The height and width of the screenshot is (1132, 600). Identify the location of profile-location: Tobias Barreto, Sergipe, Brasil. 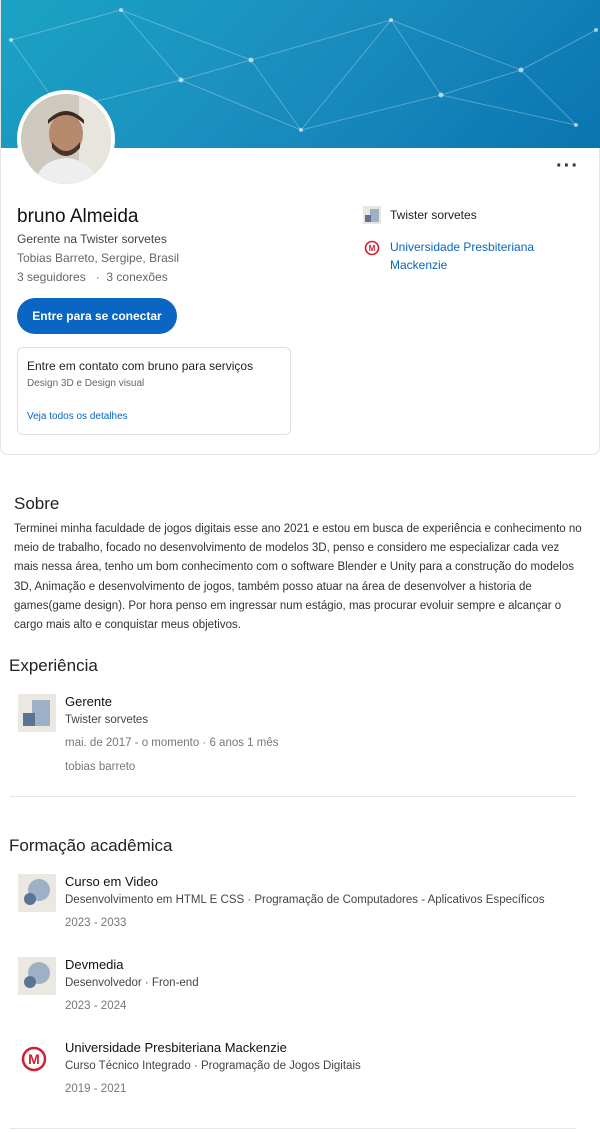
(98, 258).